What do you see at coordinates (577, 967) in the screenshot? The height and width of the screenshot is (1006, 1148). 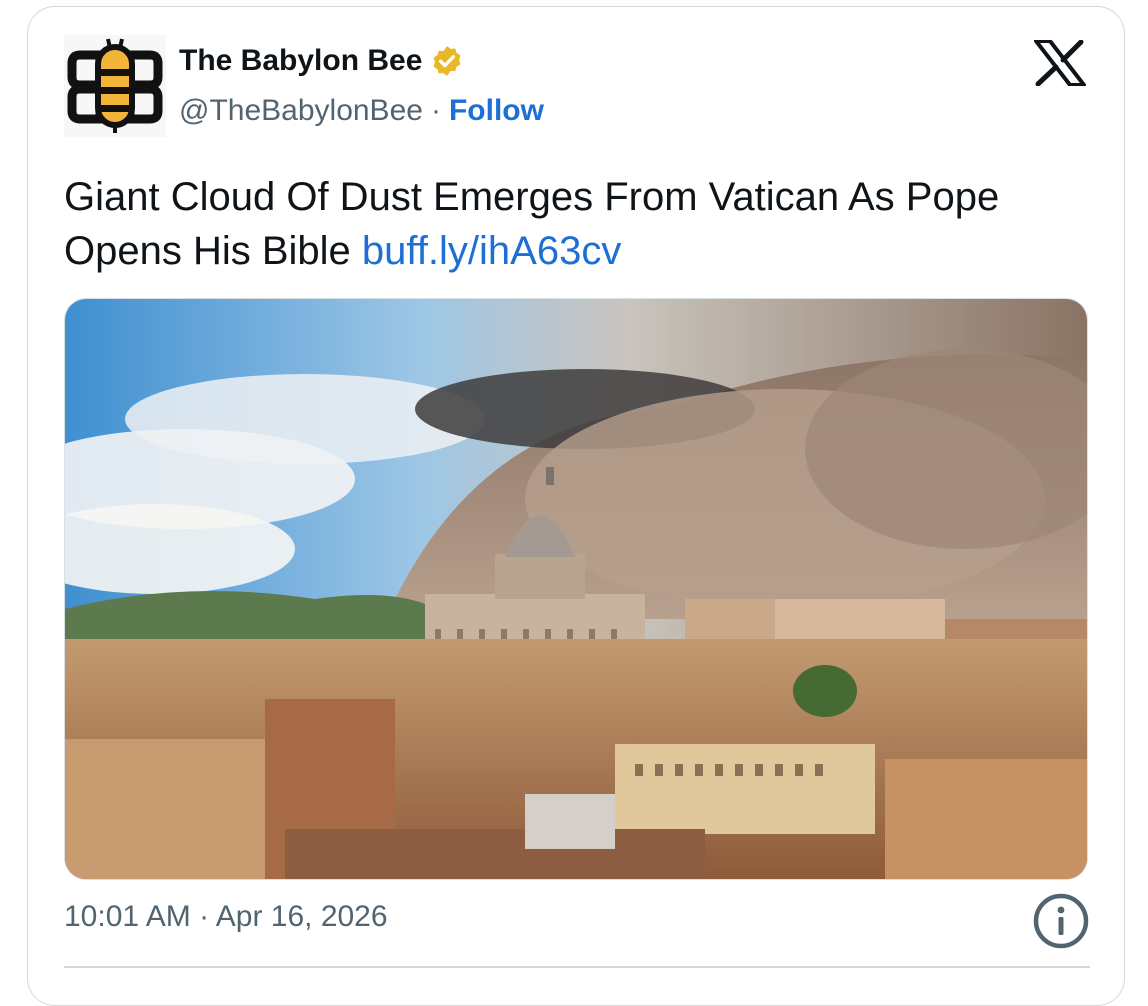 I see `divider` at bounding box center [577, 967].